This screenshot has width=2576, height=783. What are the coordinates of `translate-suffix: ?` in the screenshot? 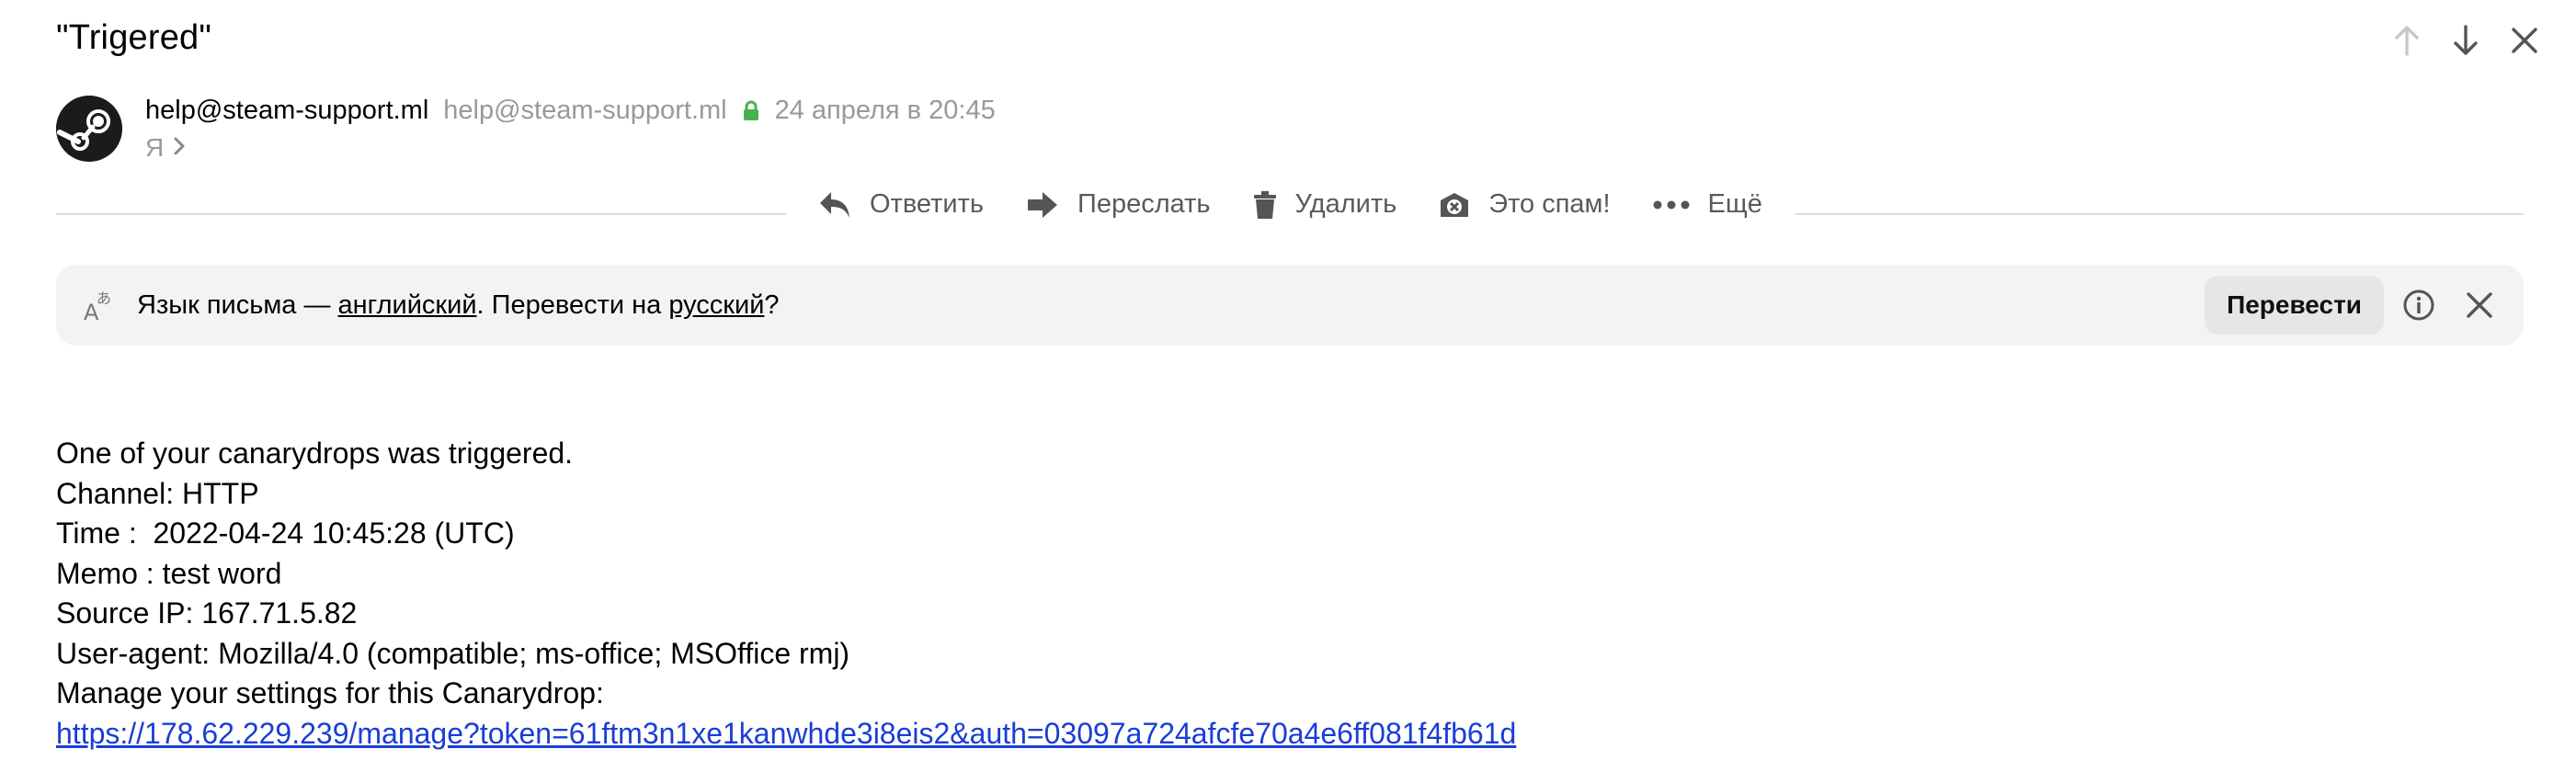 It's located at (772, 305).